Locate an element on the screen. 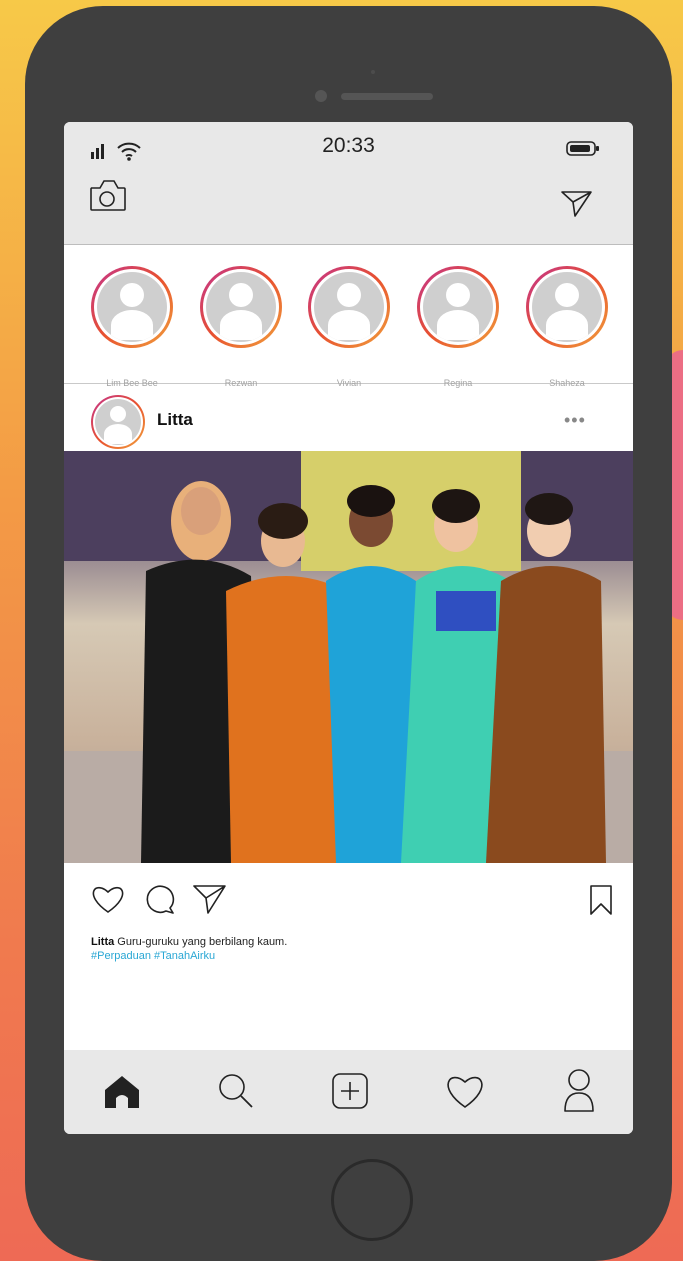  front-camera is located at coordinates (321, 96).